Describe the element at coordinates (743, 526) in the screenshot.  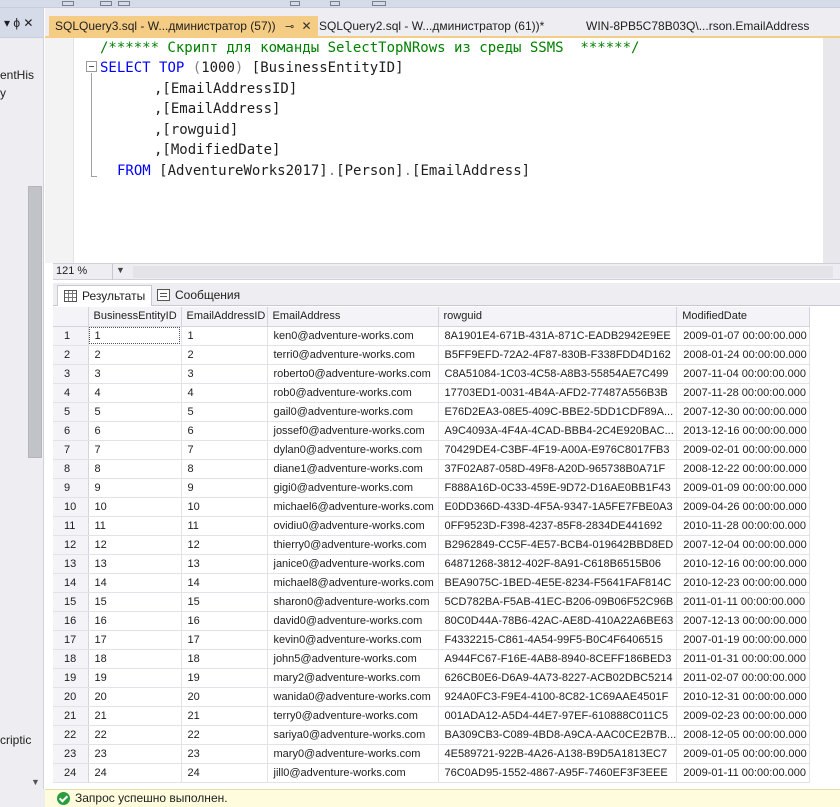
I see `grid-cell: 2010-11-28 00:00:00.000` at that location.